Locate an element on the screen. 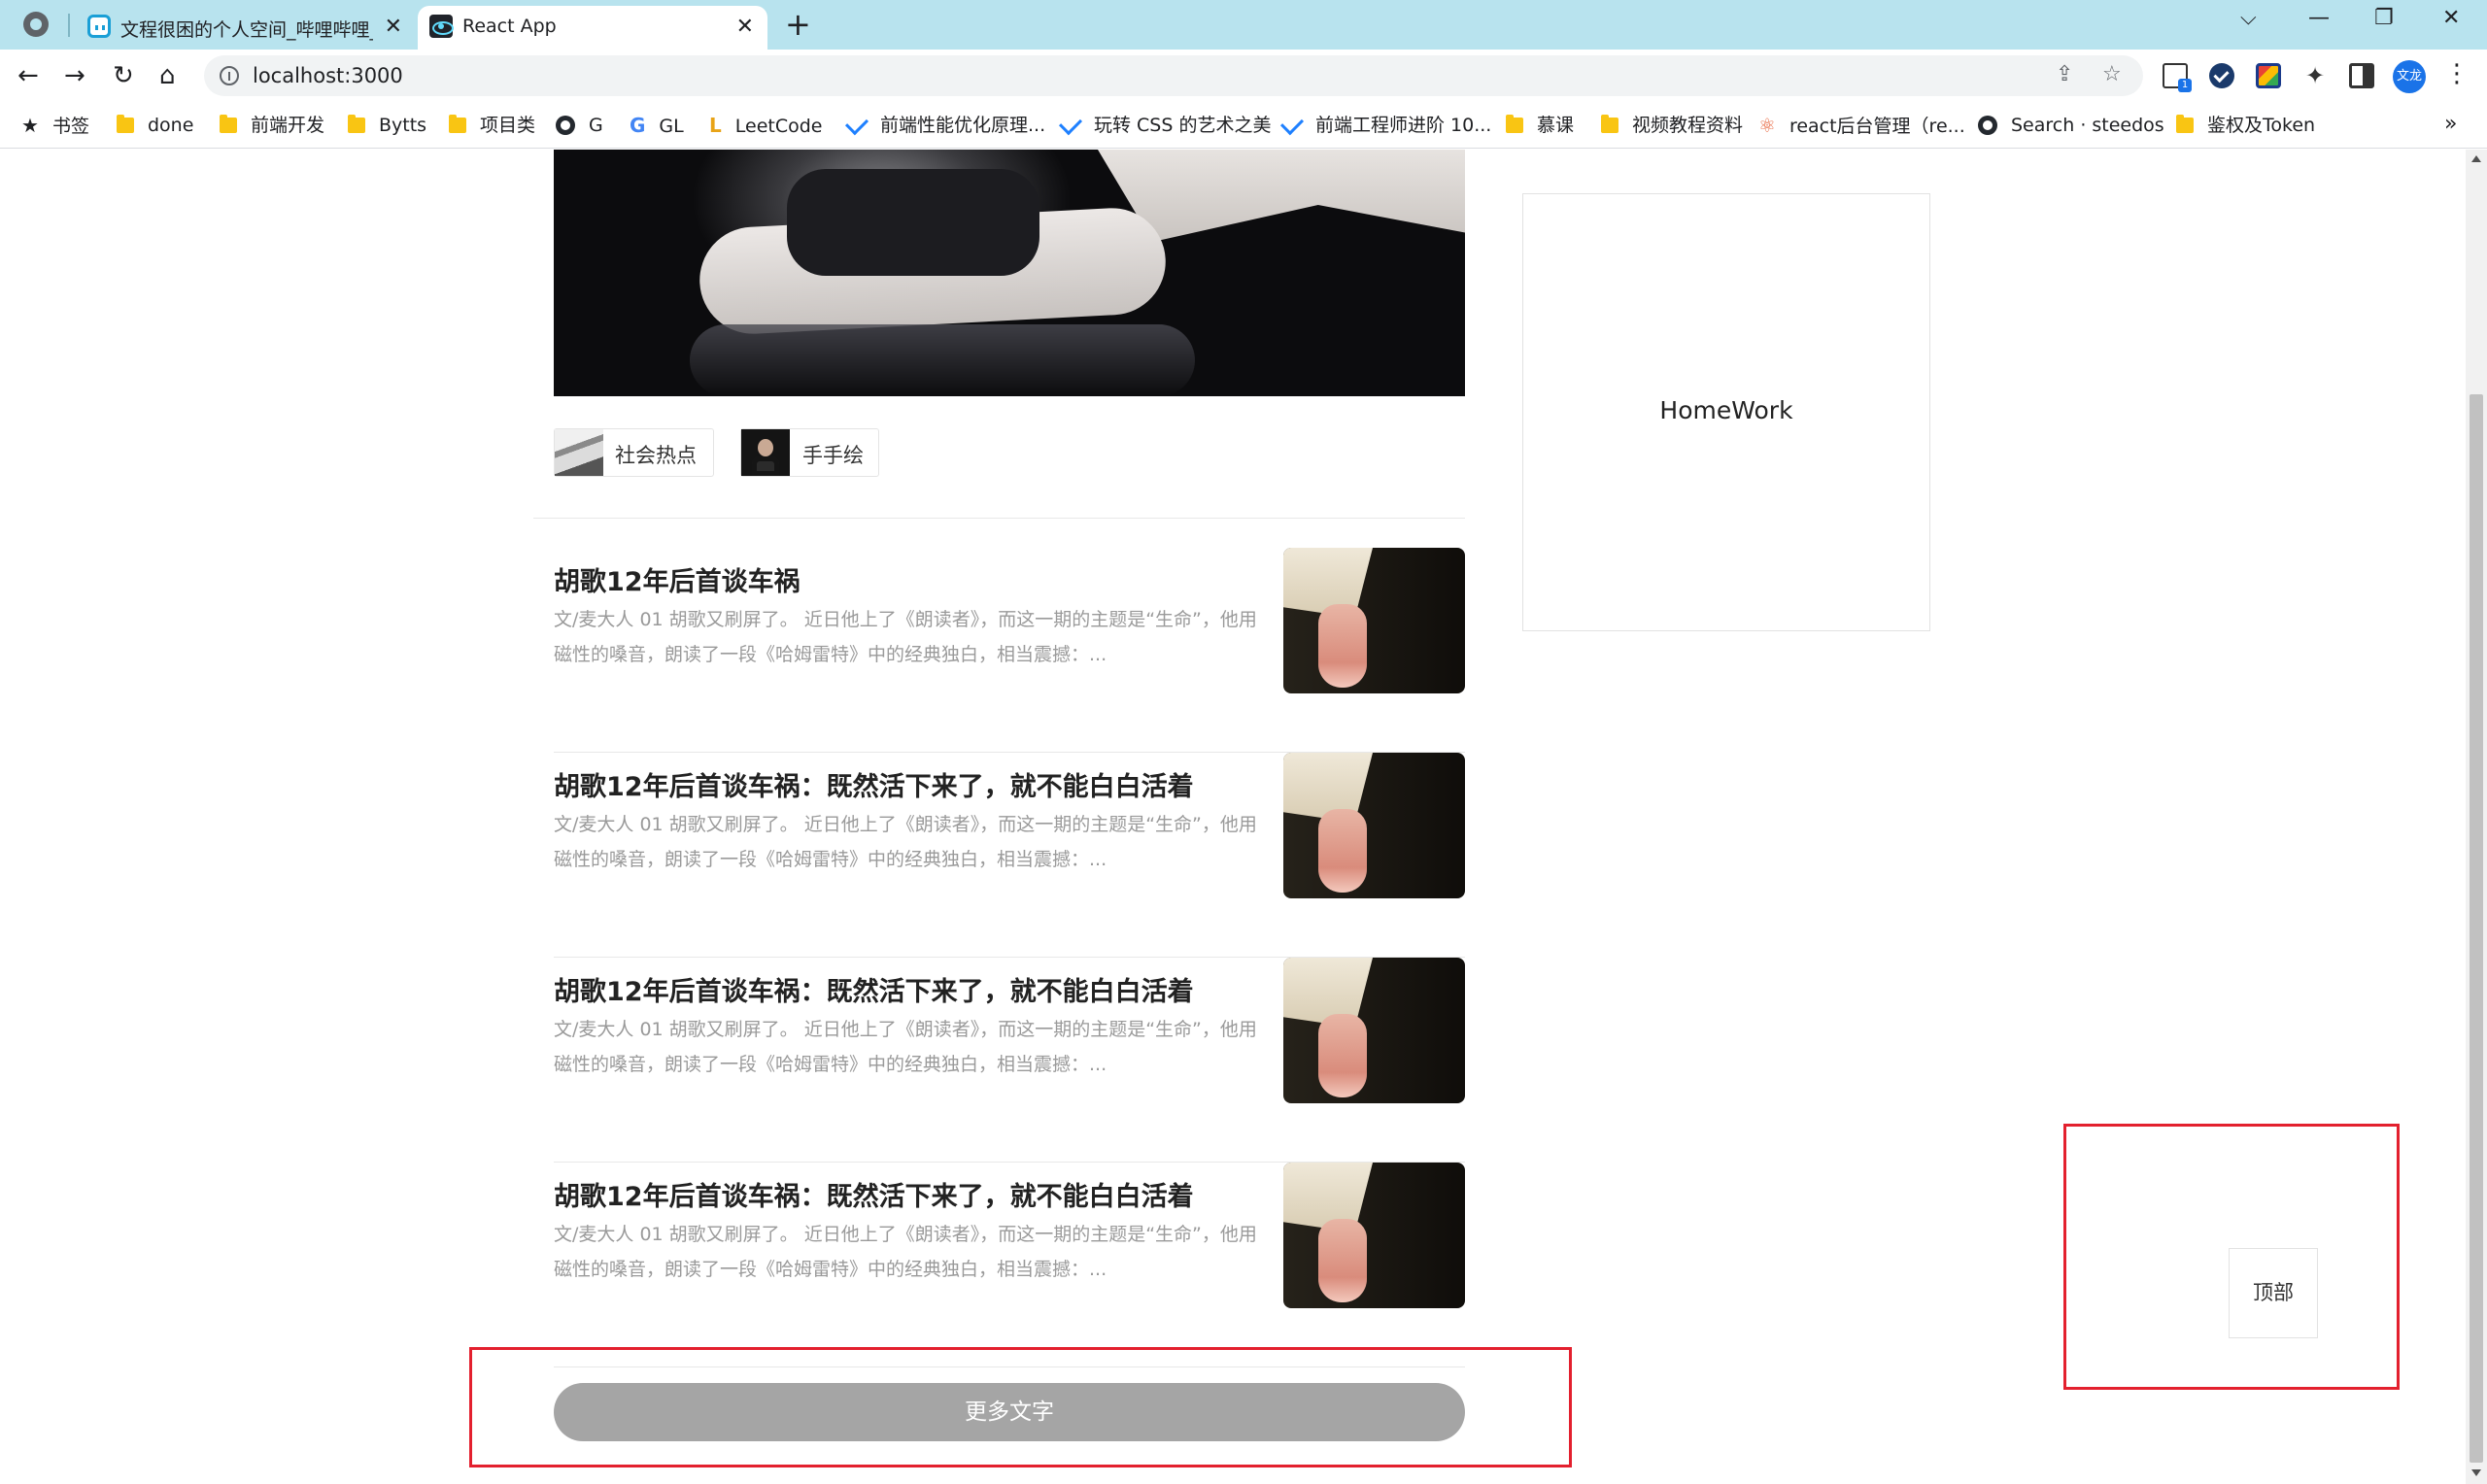  side-panel-icon is located at coordinates (2361, 76).